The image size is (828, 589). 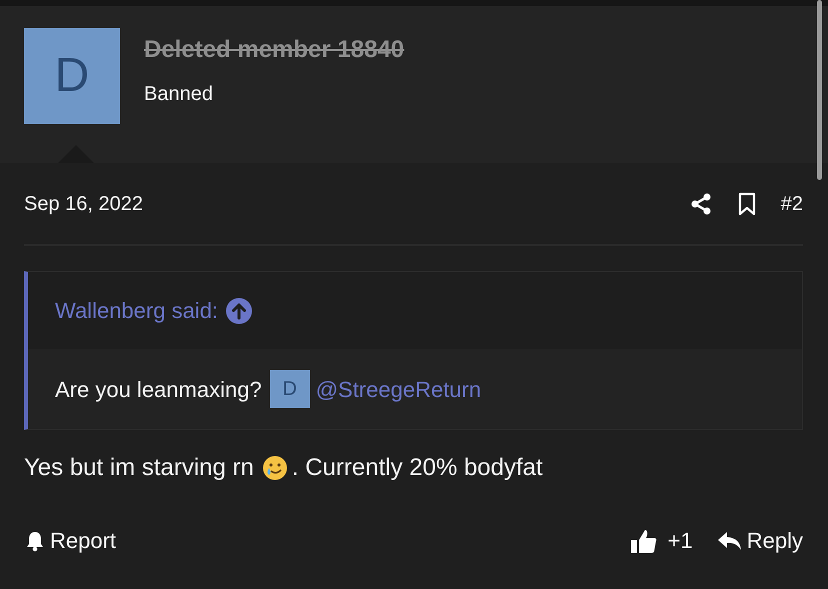 I want to click on post-date: Sep 16, 2022, so click(x=83, y=203).